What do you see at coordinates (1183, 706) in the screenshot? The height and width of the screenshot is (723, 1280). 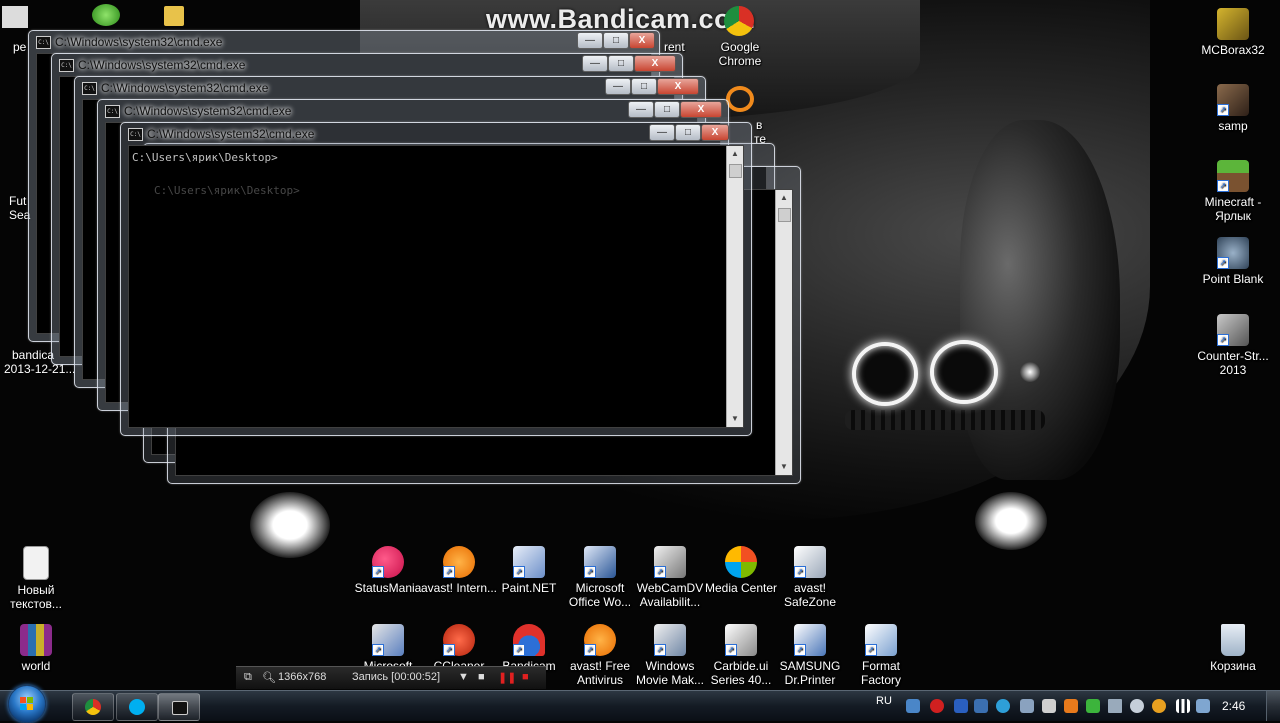 I see `signal-strength-icon` at bounding box center [1183, 706].